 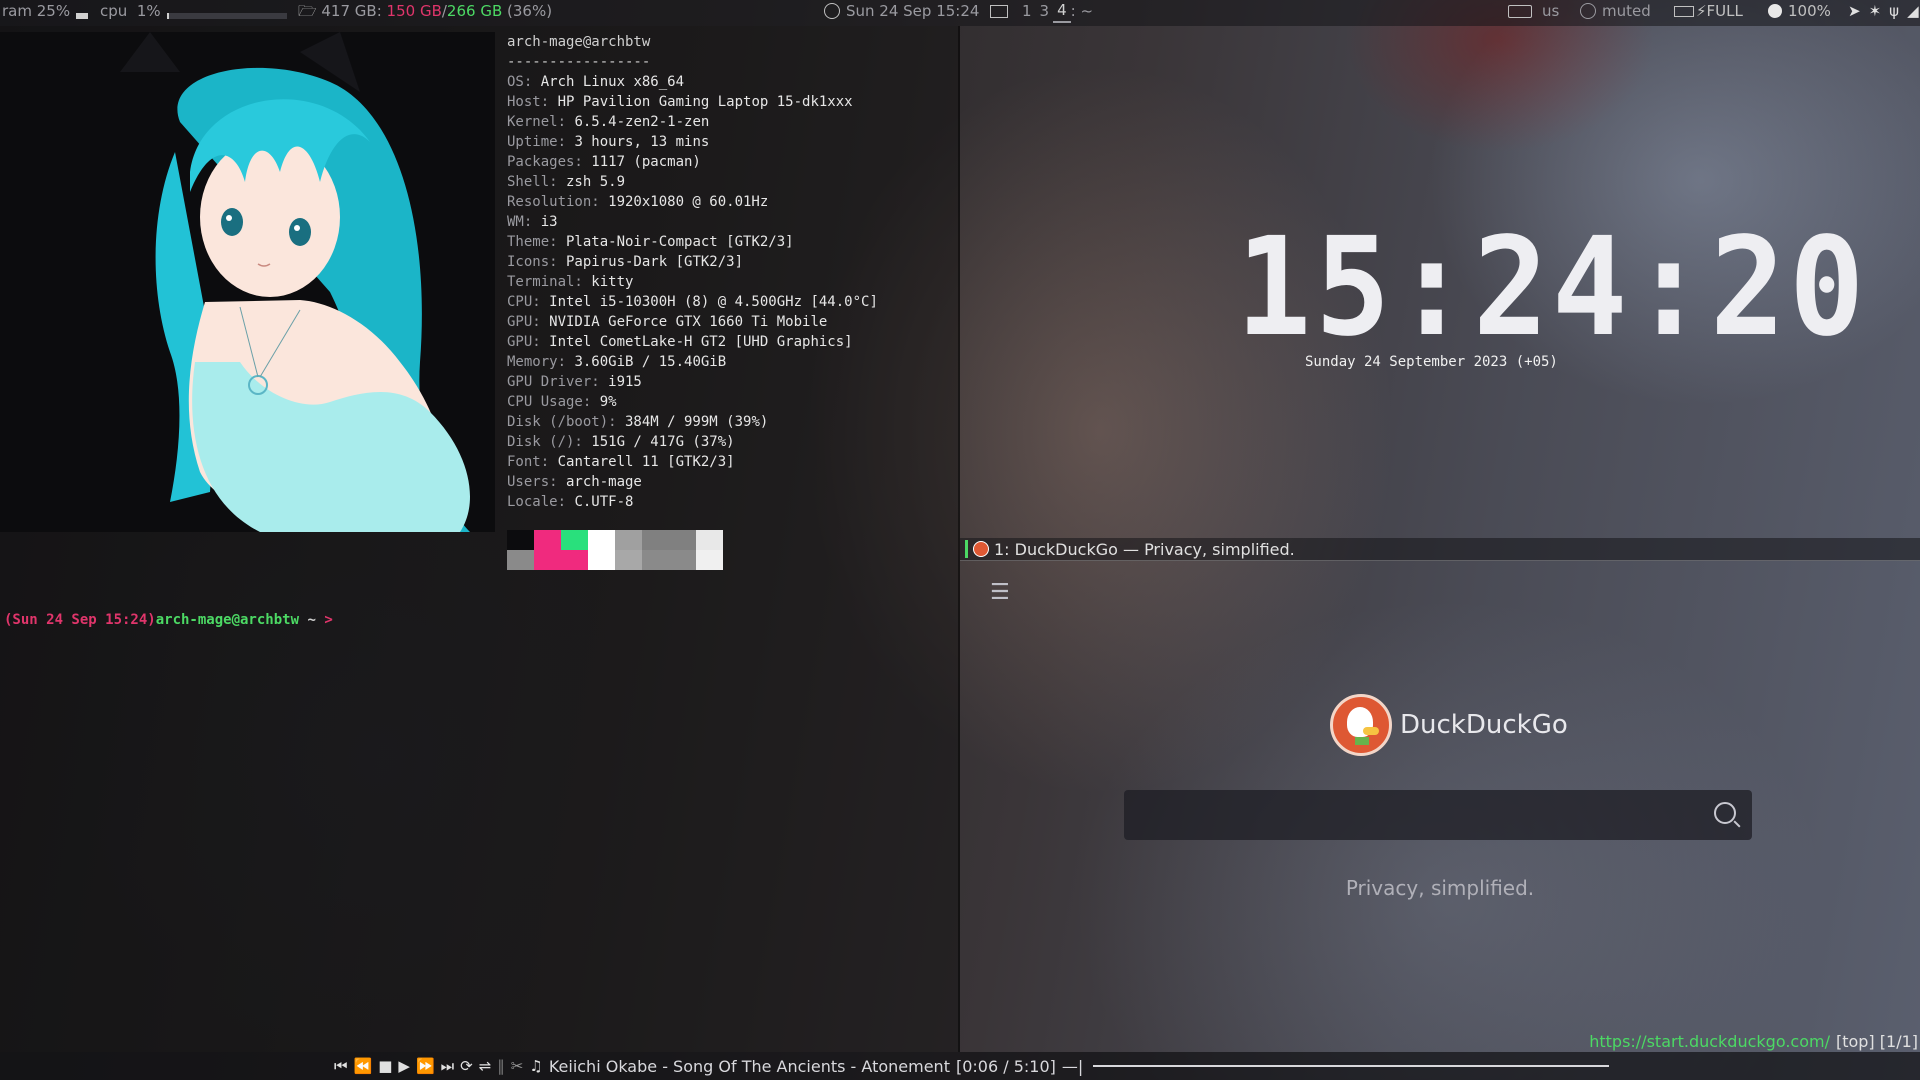 What do you see at coordinates (1438, 815) in the screenshot?
I see `search-input` at bounding box center [1438, 815].